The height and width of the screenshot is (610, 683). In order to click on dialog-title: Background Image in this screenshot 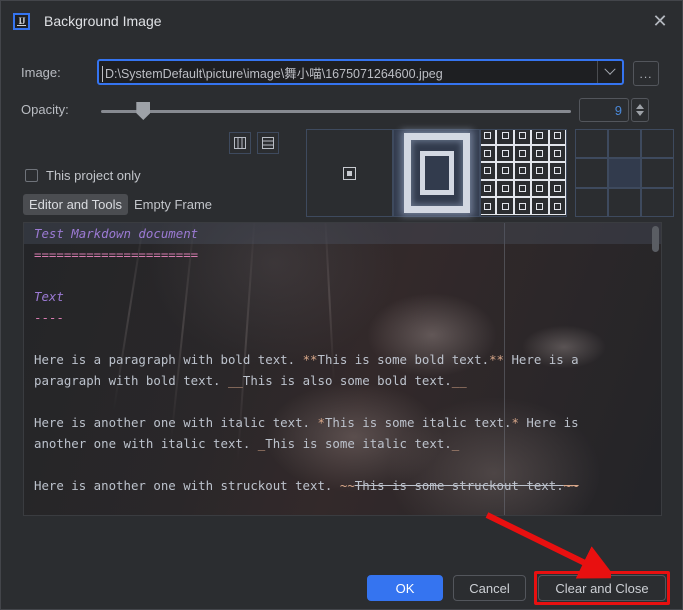, I will do `click(103, 21)`.